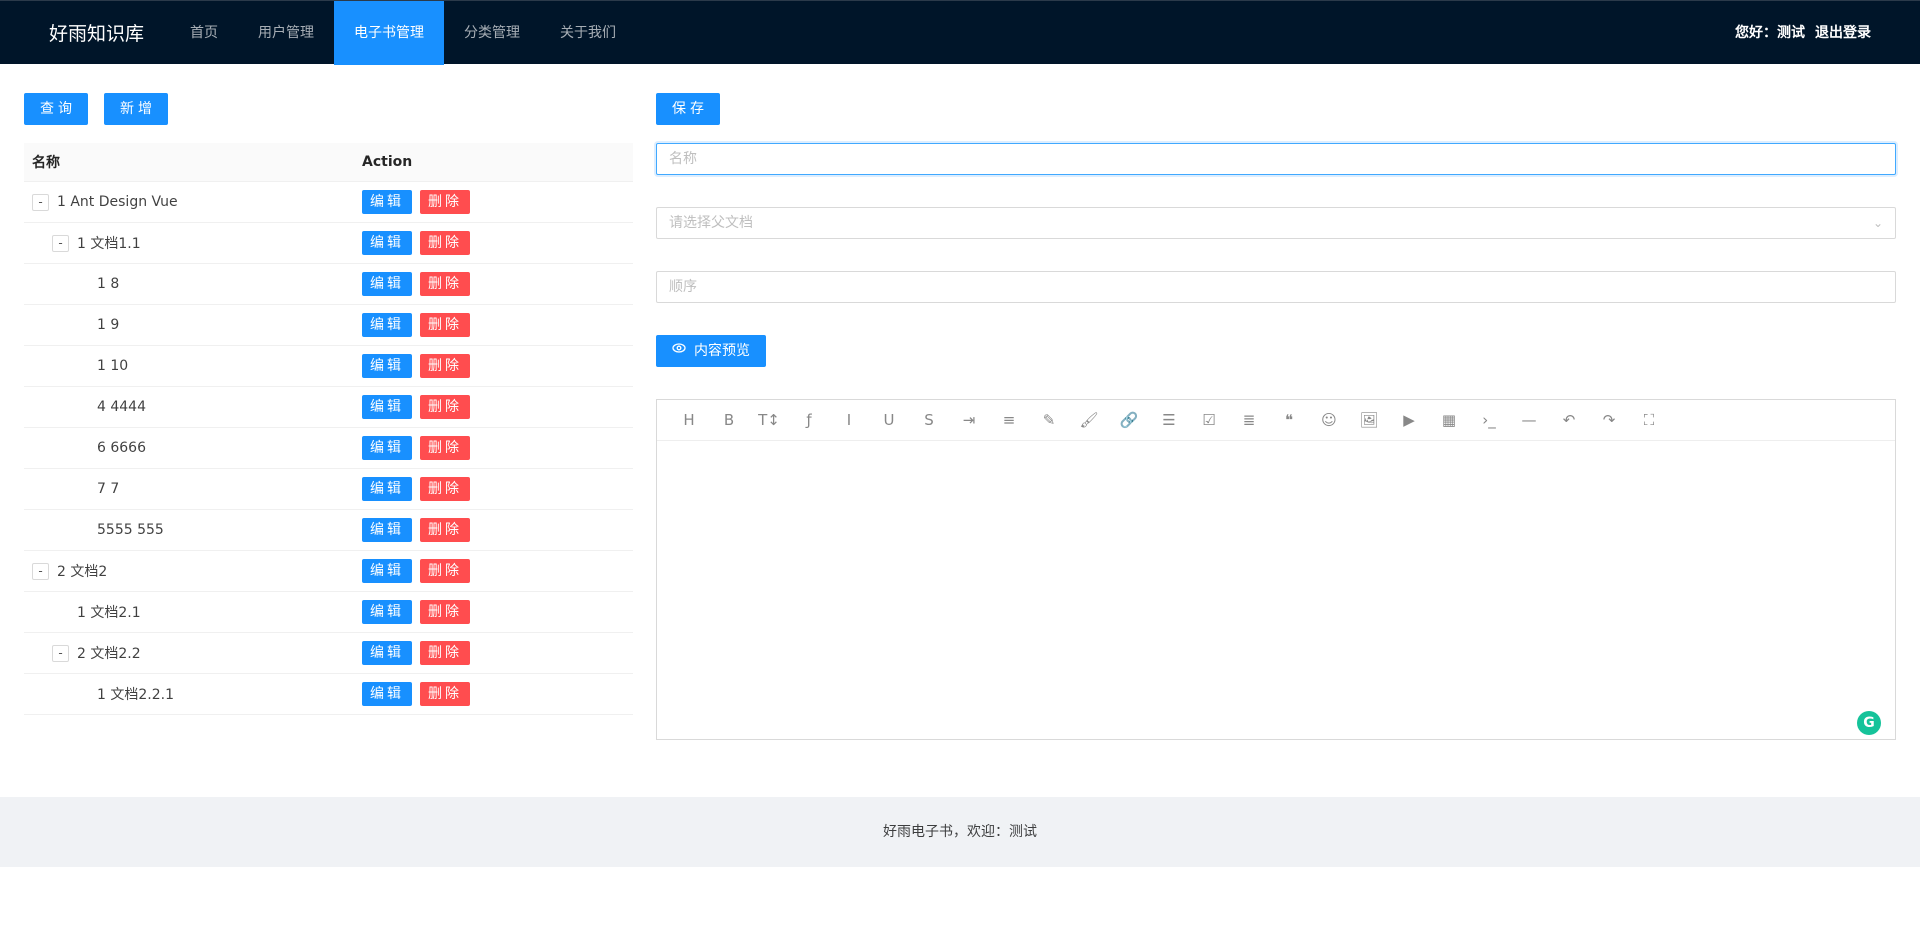  Describe the element at coordinates (889, 420) in the screenshot. I see `underline-icon: U` at that location.